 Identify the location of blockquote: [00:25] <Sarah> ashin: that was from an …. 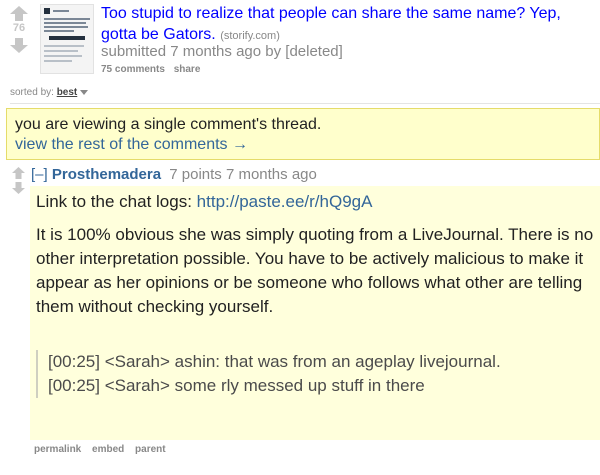
(318, 374).